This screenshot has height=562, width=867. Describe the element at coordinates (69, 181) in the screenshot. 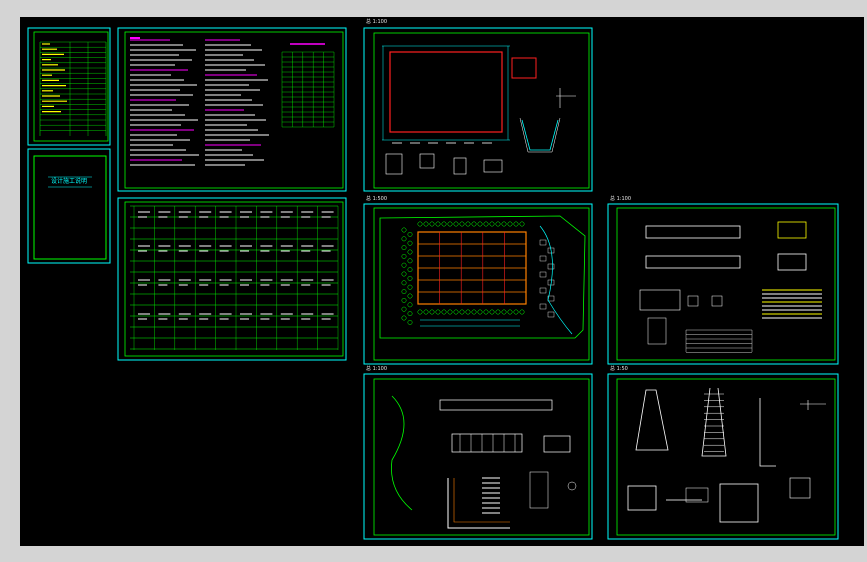

I see `cover-title: 设计施工说明` at that location.